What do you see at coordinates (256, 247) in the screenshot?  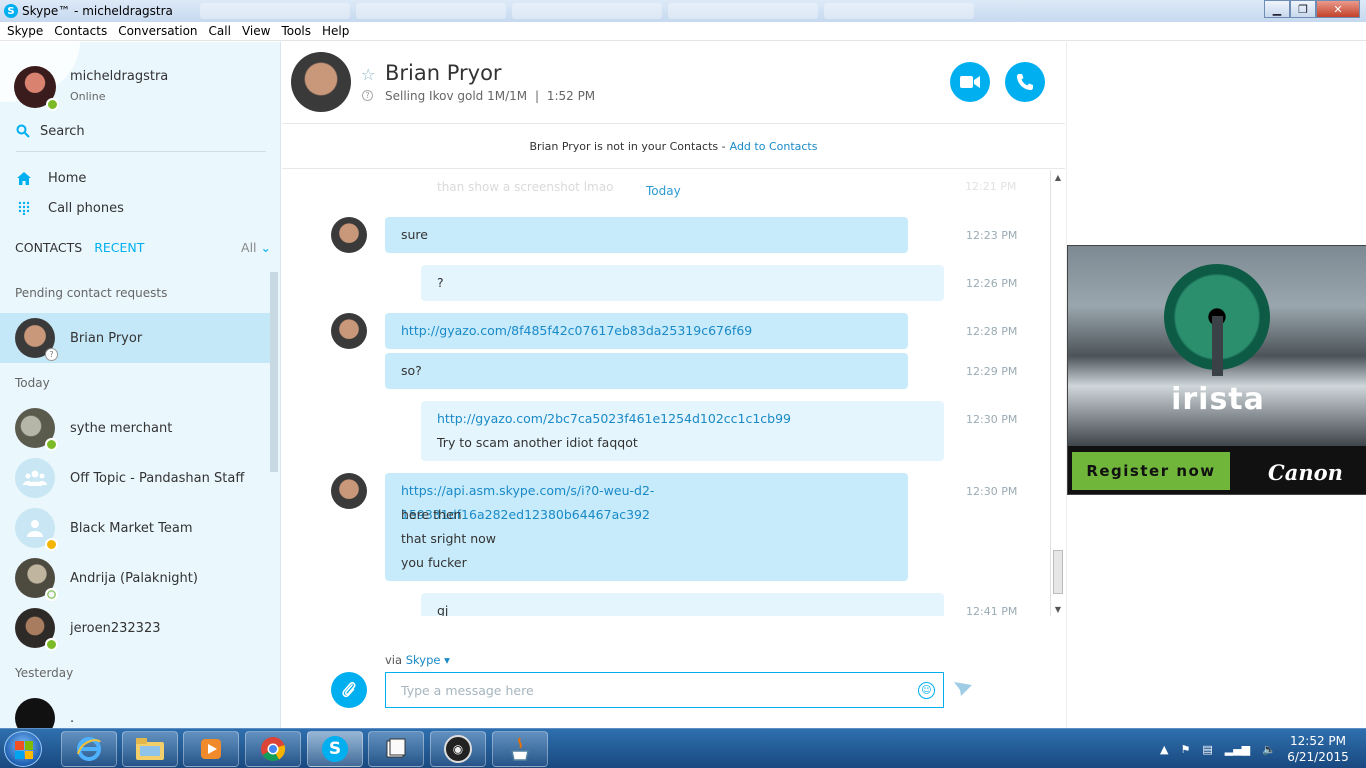 I see `filter-dropdown: All ⌄` at bounding box center [256, 247].